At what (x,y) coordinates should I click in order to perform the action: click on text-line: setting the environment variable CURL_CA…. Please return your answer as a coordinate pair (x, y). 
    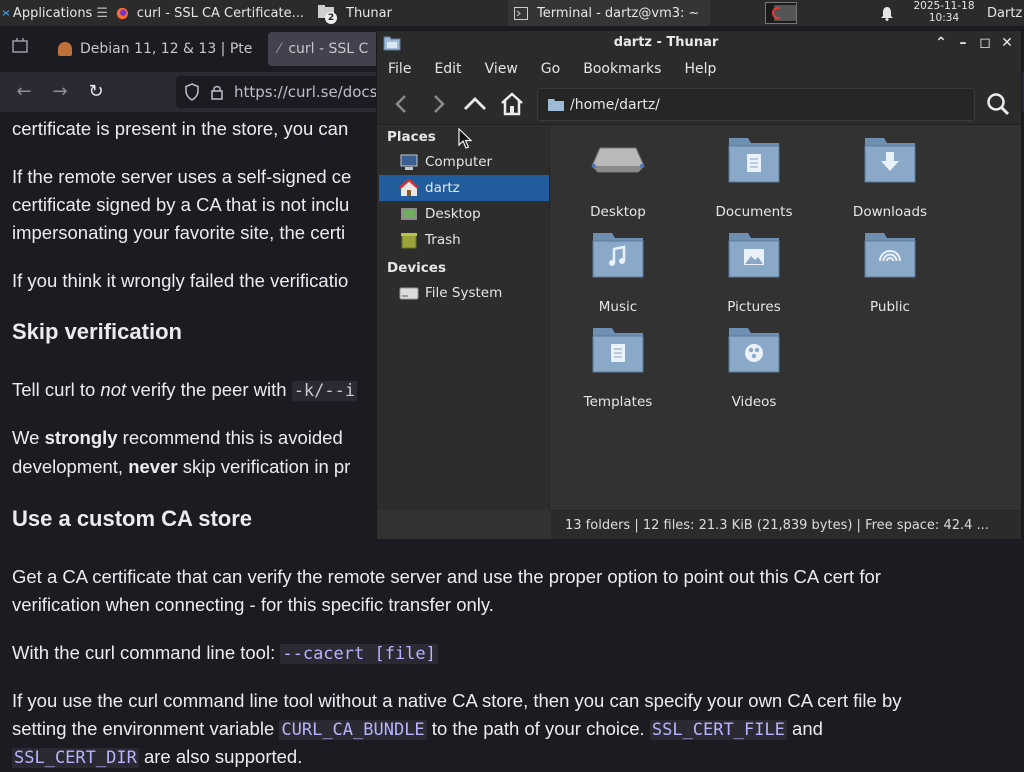
    Looking at the image, I should click on (512, 729).